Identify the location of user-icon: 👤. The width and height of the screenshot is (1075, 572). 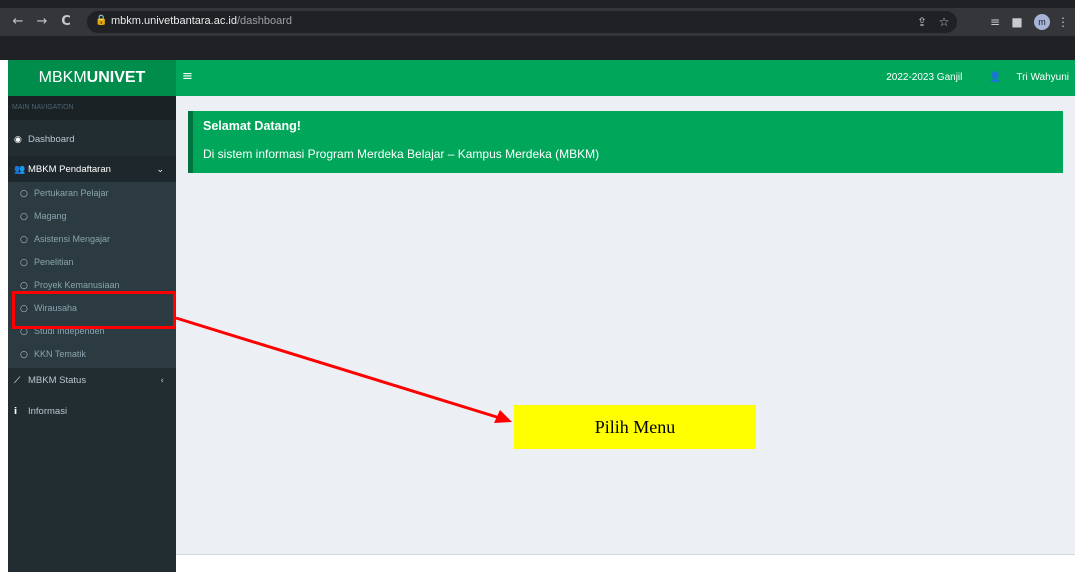
(997, 77).